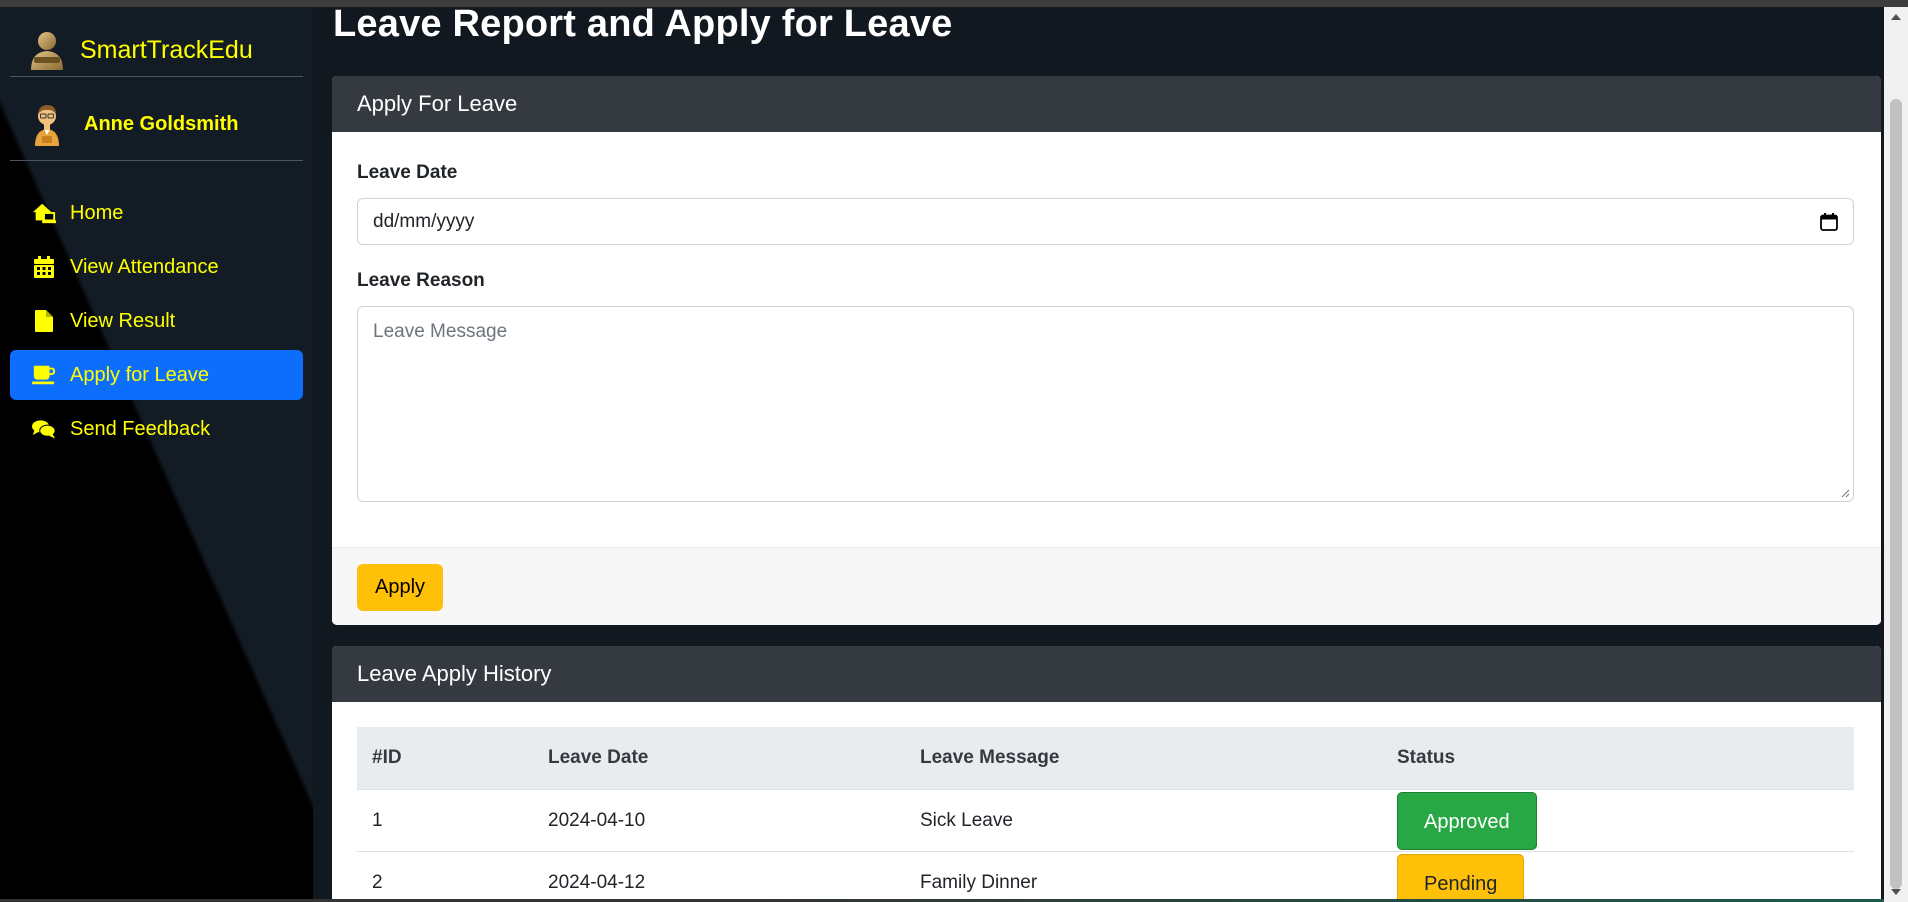 Image resolution: width=1908 pixels, height=902 pixels. What do you see at coordinates (1896, 494) in the screenshot?
I see `scrollbar-thumb` at bounding box center [1896, 494].